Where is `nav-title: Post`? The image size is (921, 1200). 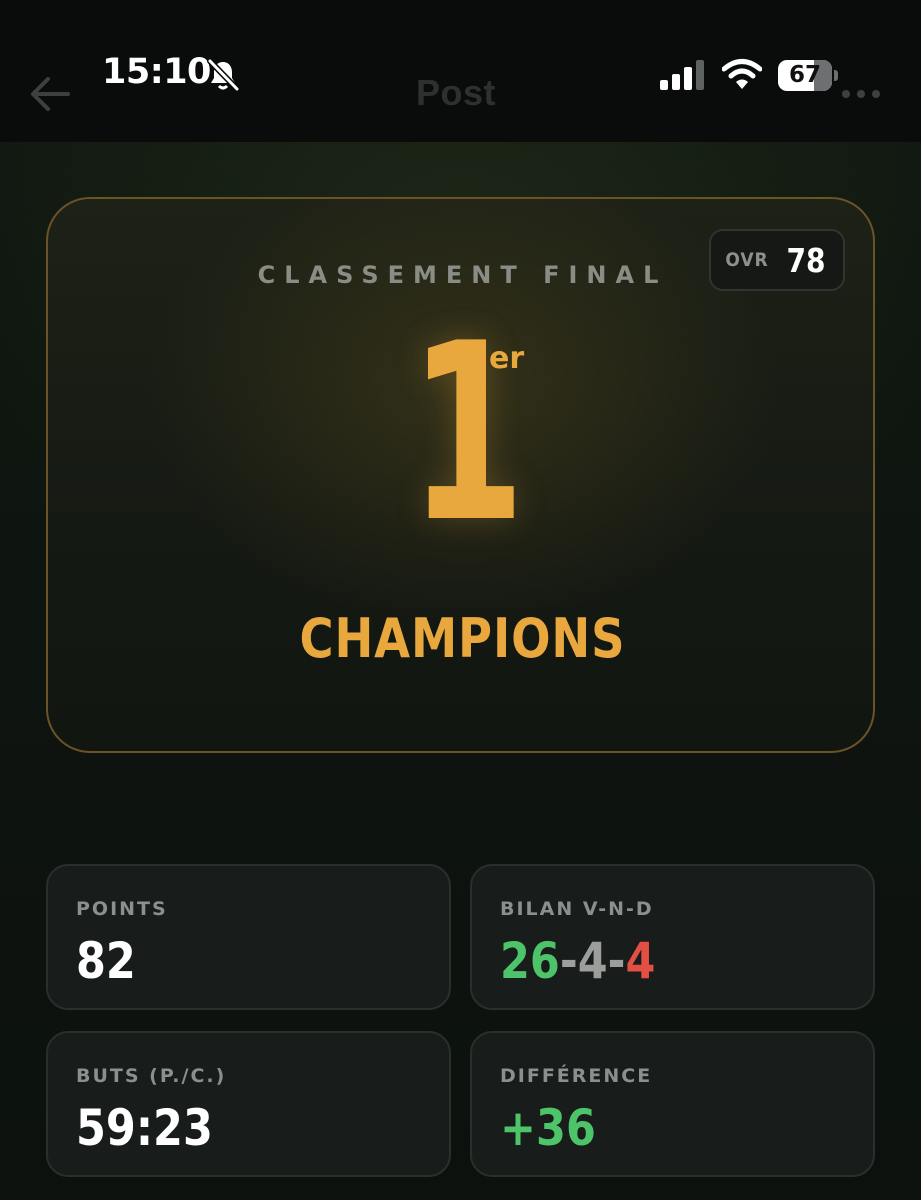 nav-title: Post is located at coordinates (456, 92).